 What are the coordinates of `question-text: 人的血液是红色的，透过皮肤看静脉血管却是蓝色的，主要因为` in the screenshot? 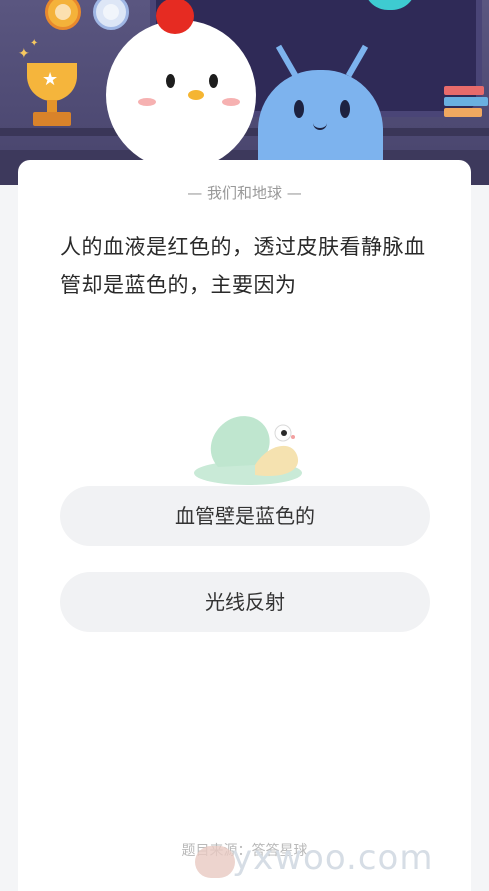 It's located at (243, 266).